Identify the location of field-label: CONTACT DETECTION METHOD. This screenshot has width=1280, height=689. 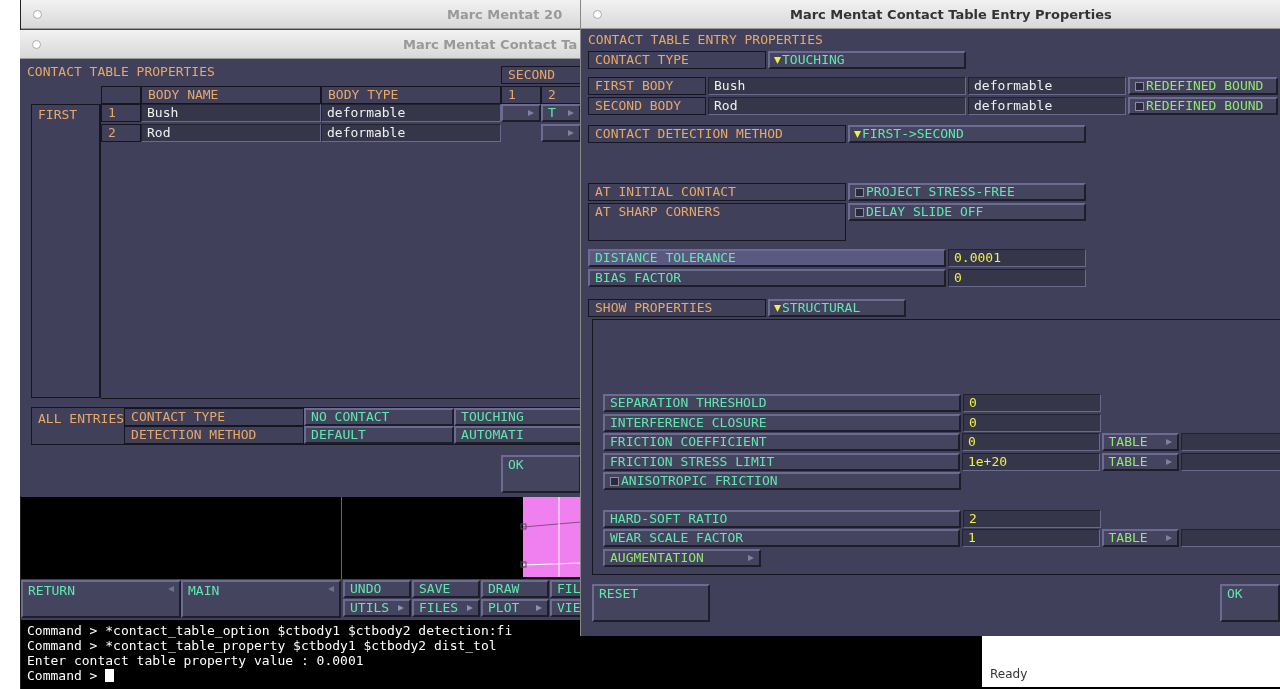
(717, 134).